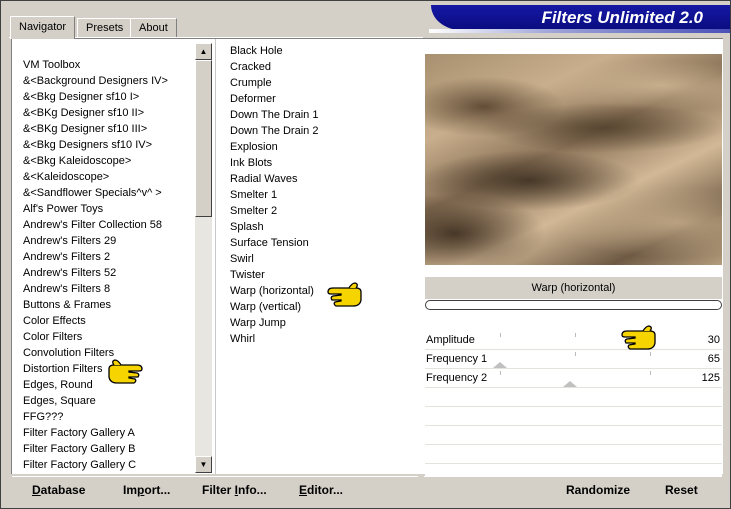  What do you see at coordinates (320, 339) in the screenshot?
I see `filter-list-item: Whirl` at bounding box center [320, 339].